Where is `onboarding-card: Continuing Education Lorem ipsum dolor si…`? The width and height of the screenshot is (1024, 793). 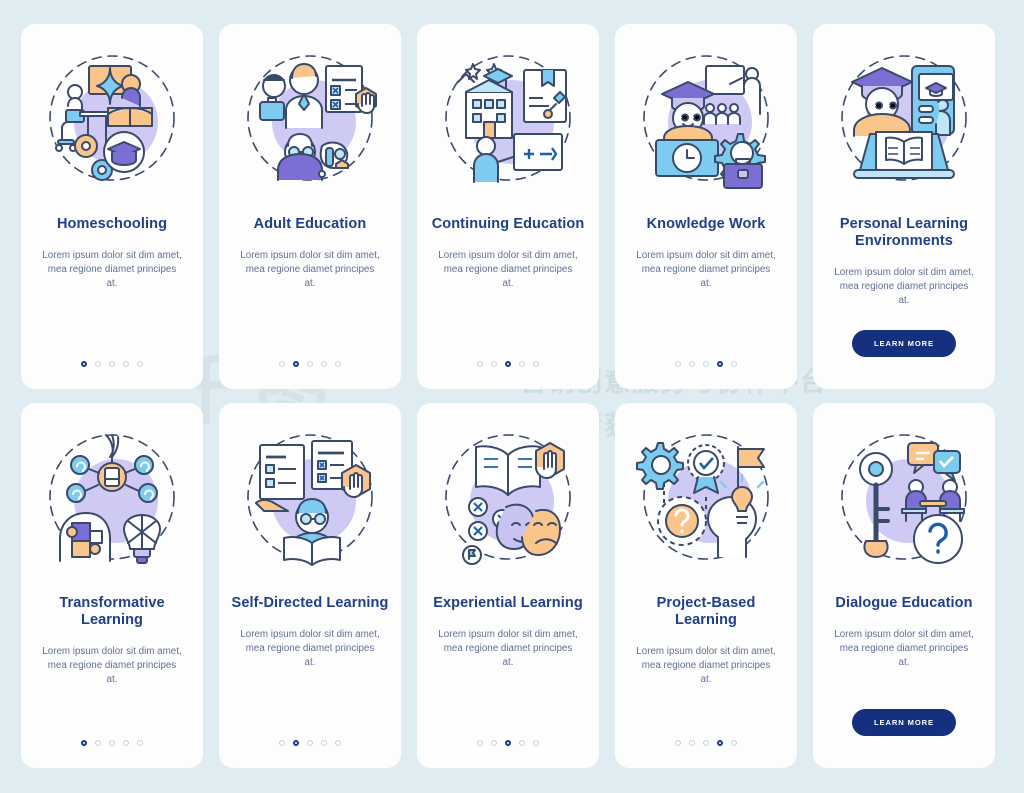 onboarding-card: Continuing Education Lorem ipsum dolor si… is located at coordinates (508, 206).